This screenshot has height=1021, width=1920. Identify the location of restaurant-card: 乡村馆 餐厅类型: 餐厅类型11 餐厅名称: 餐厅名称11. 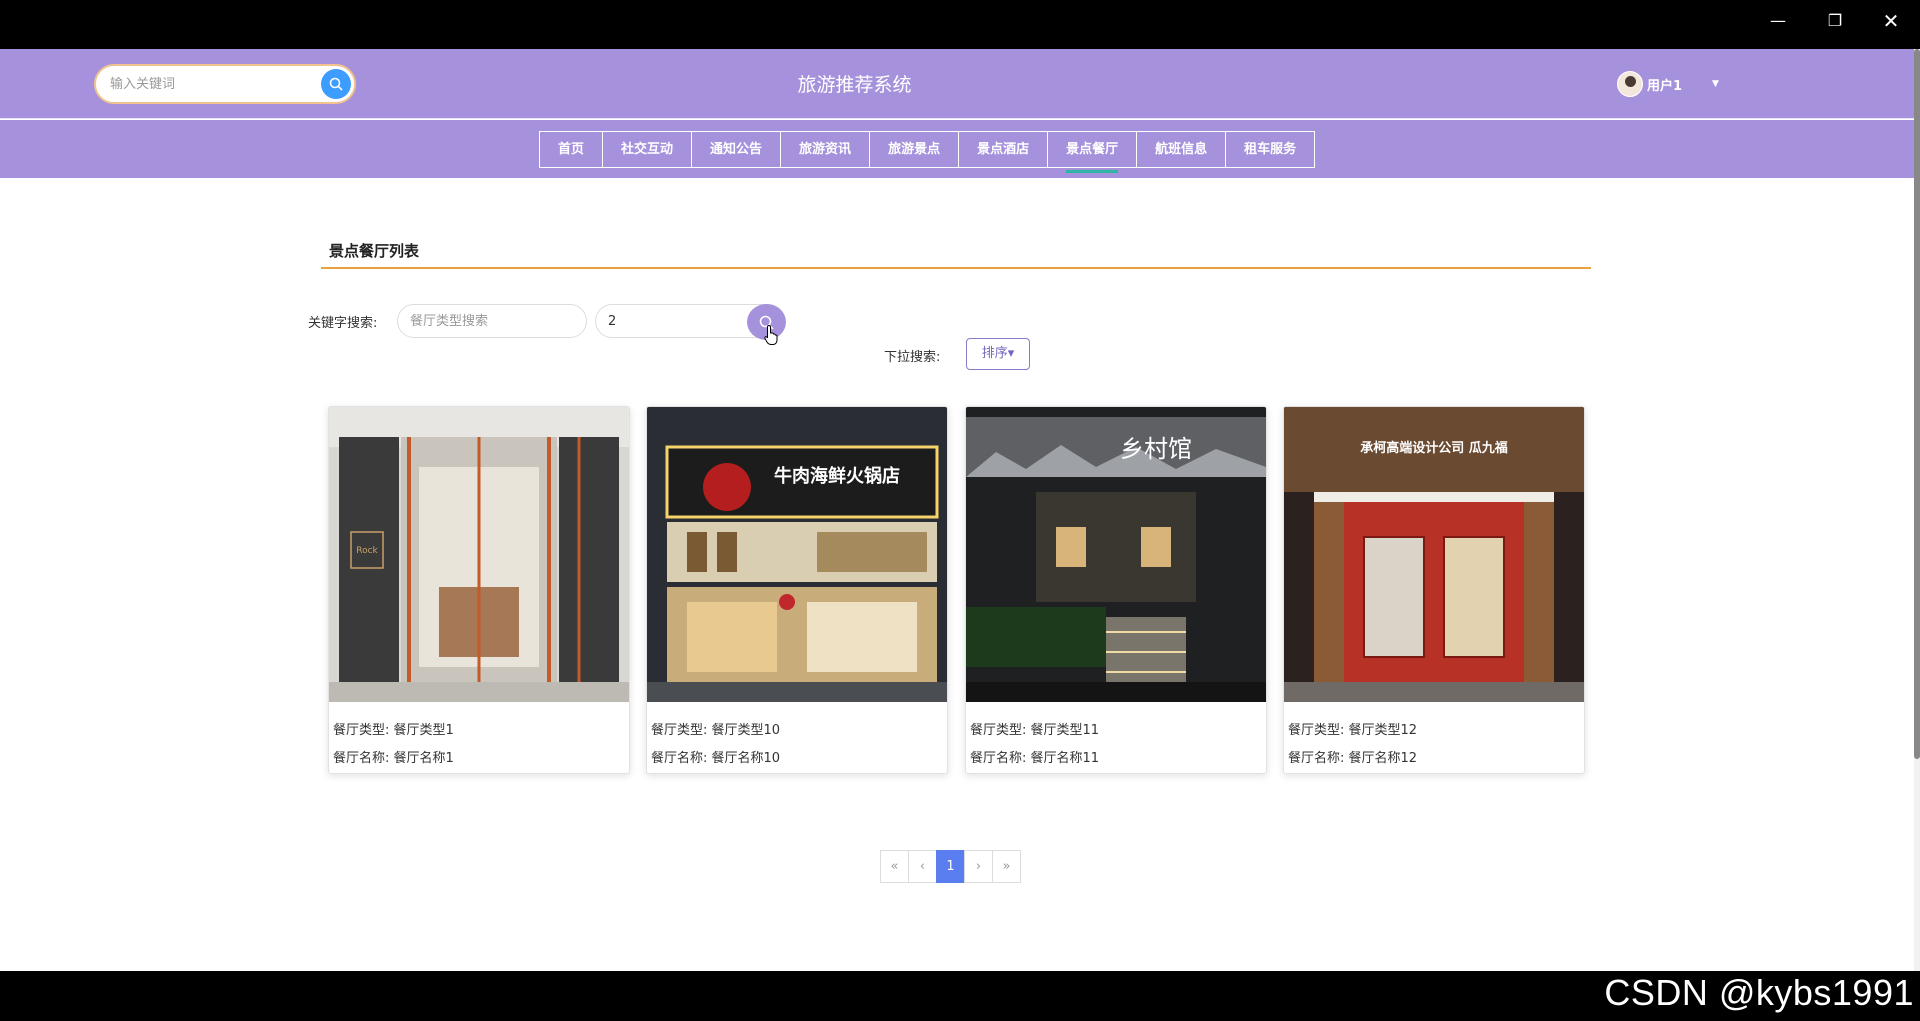
(1116, 590).